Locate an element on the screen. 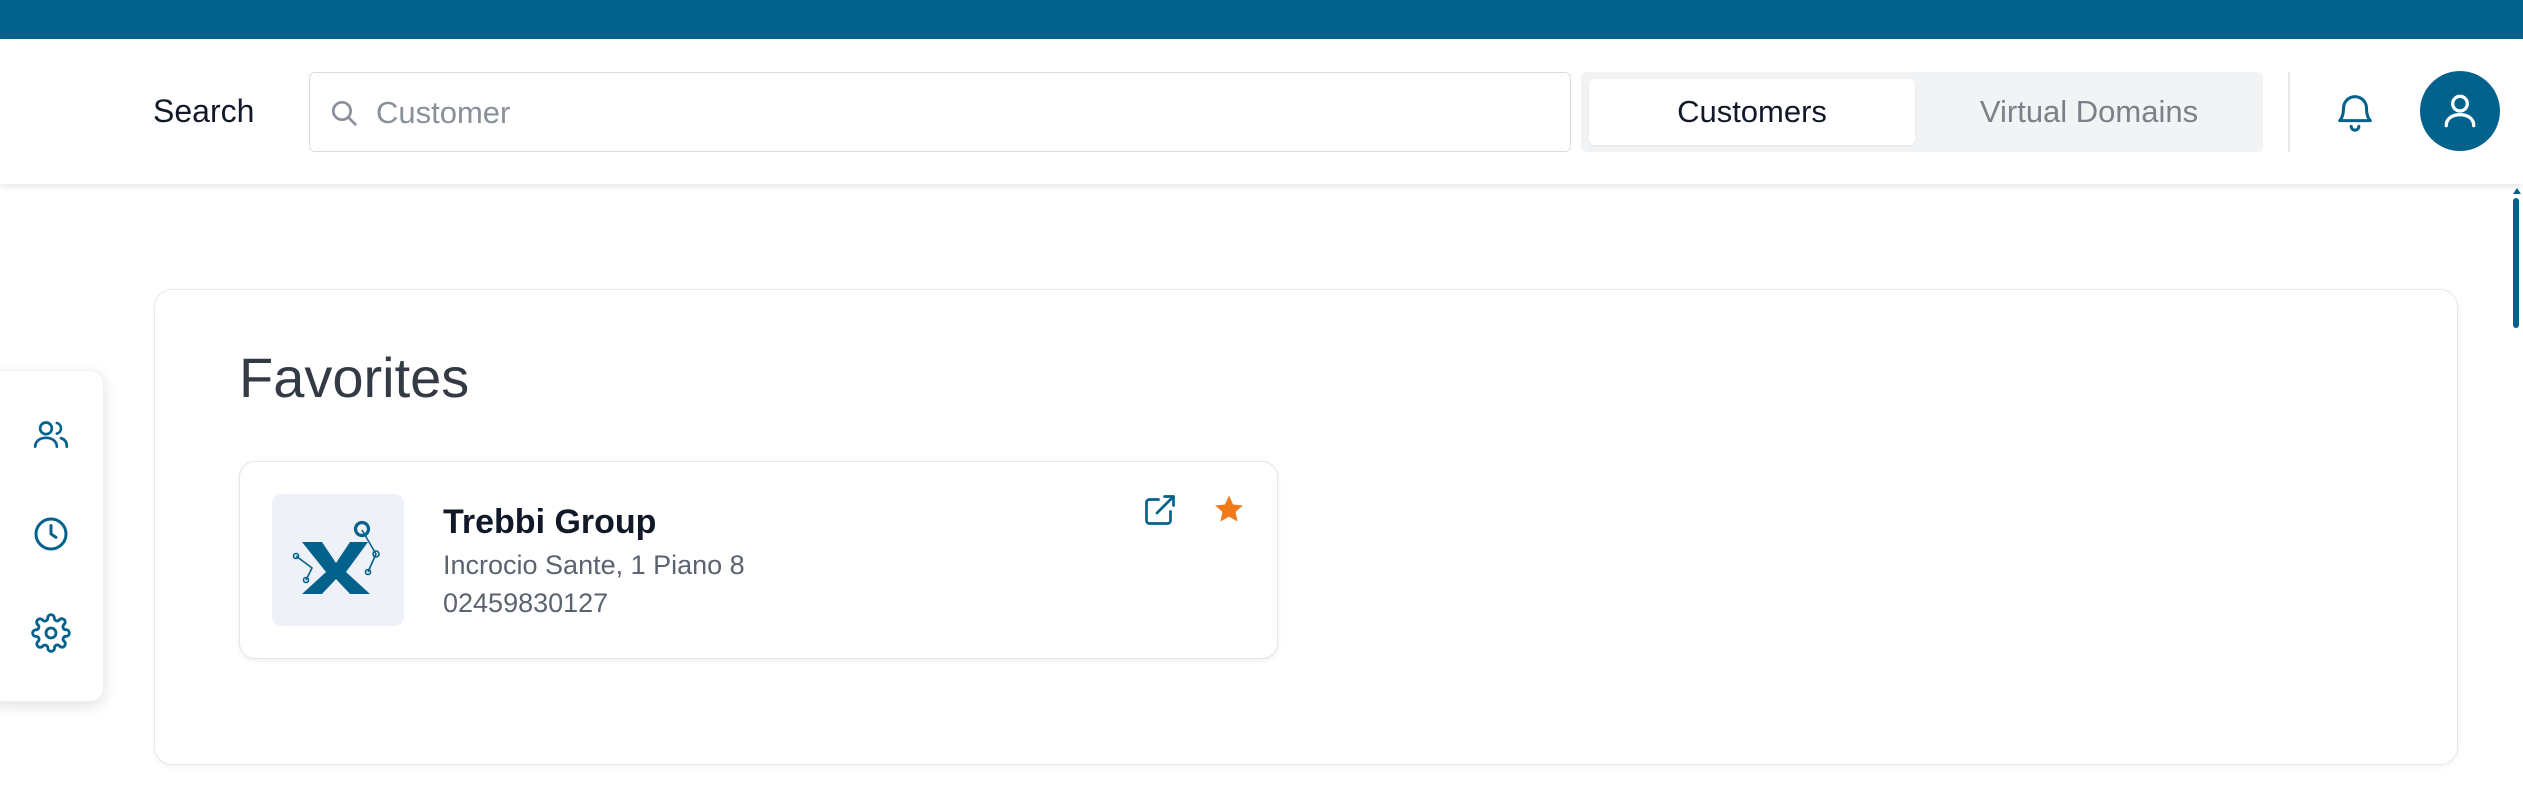 The image size is (2523, 802). avatar is located at coordinates (2460, 111).